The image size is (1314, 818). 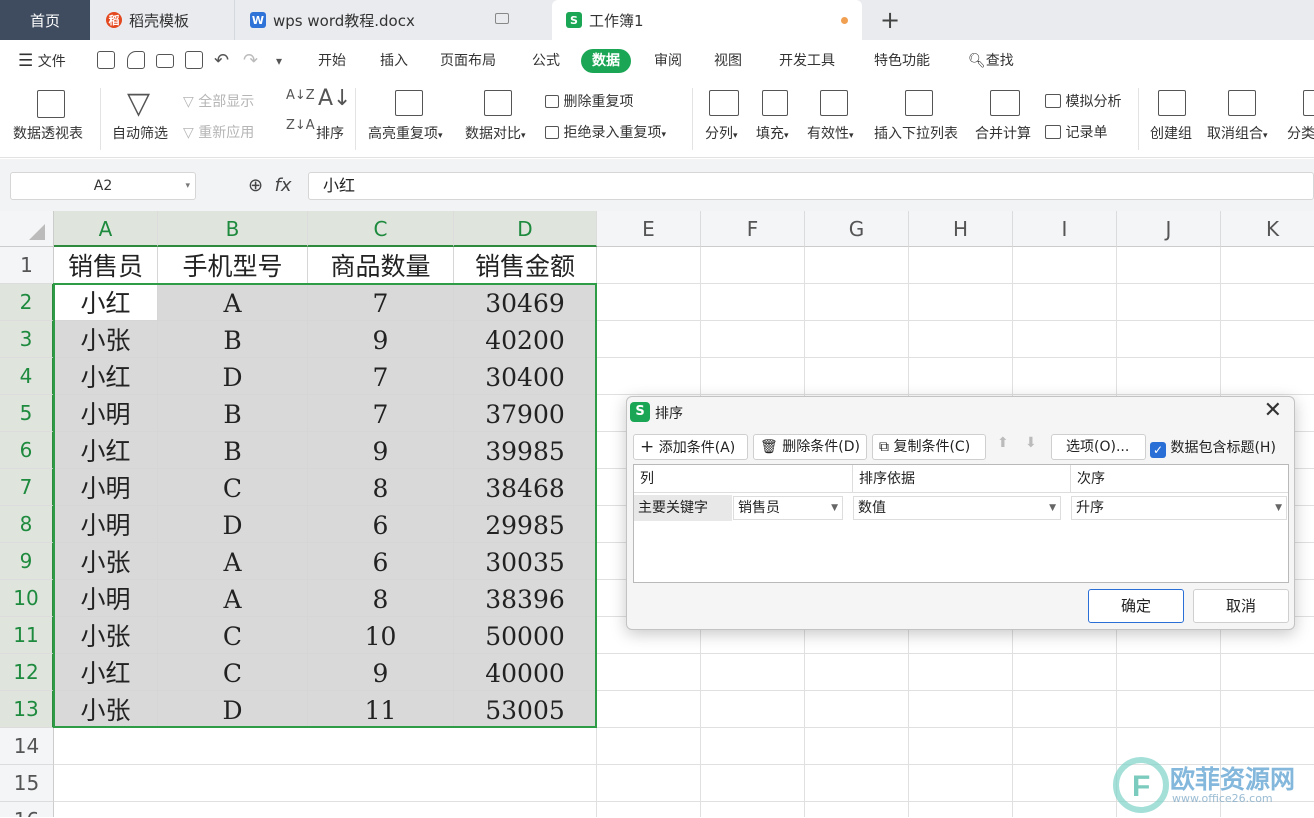 I want to click on cell-b8: D, so click(x=233, y=524).